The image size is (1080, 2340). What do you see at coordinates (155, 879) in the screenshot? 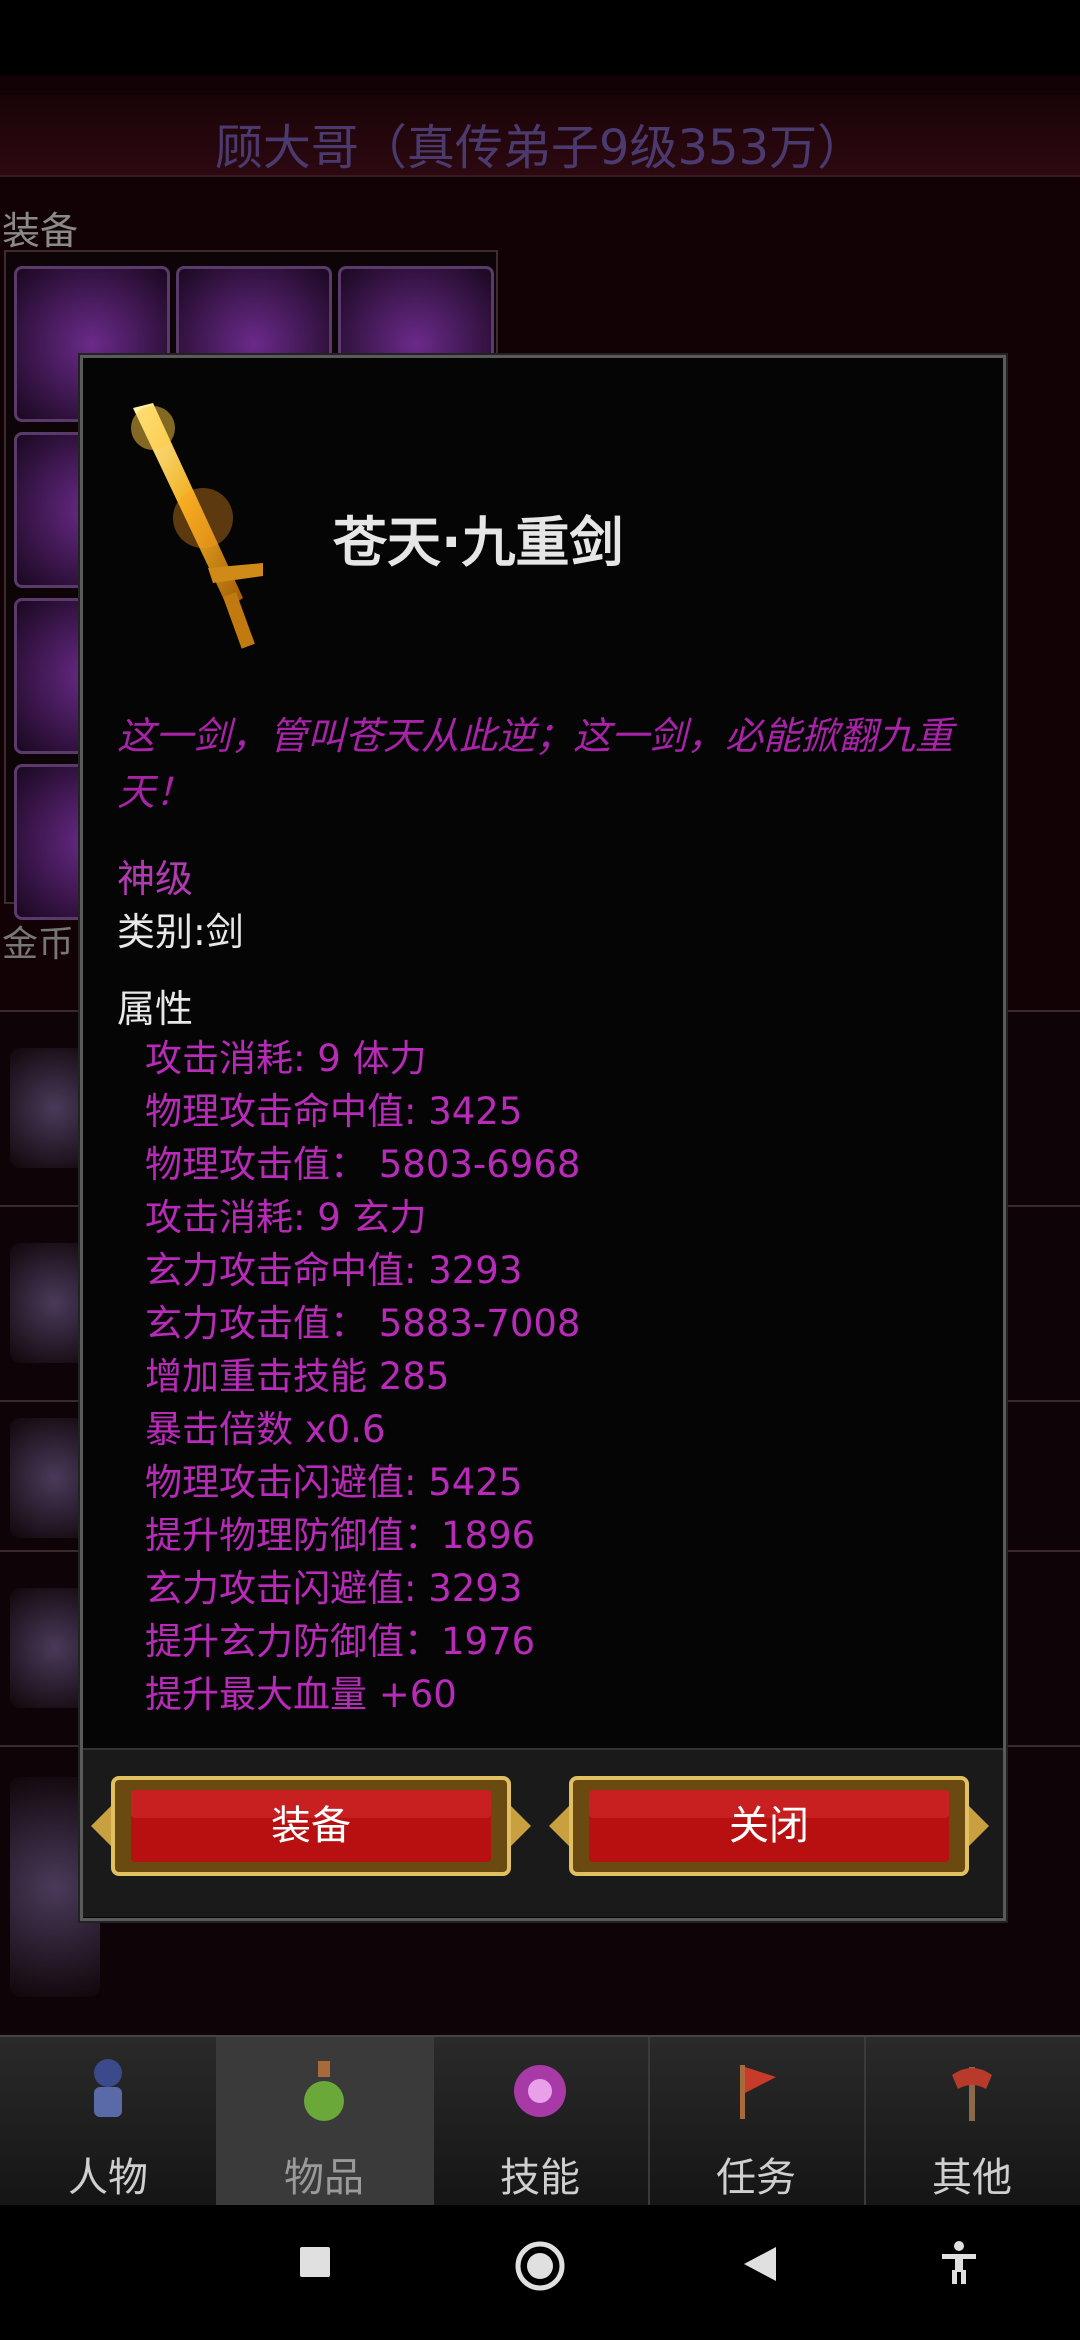
I see `item-grade: 神级` at bounding box center [155, 879].